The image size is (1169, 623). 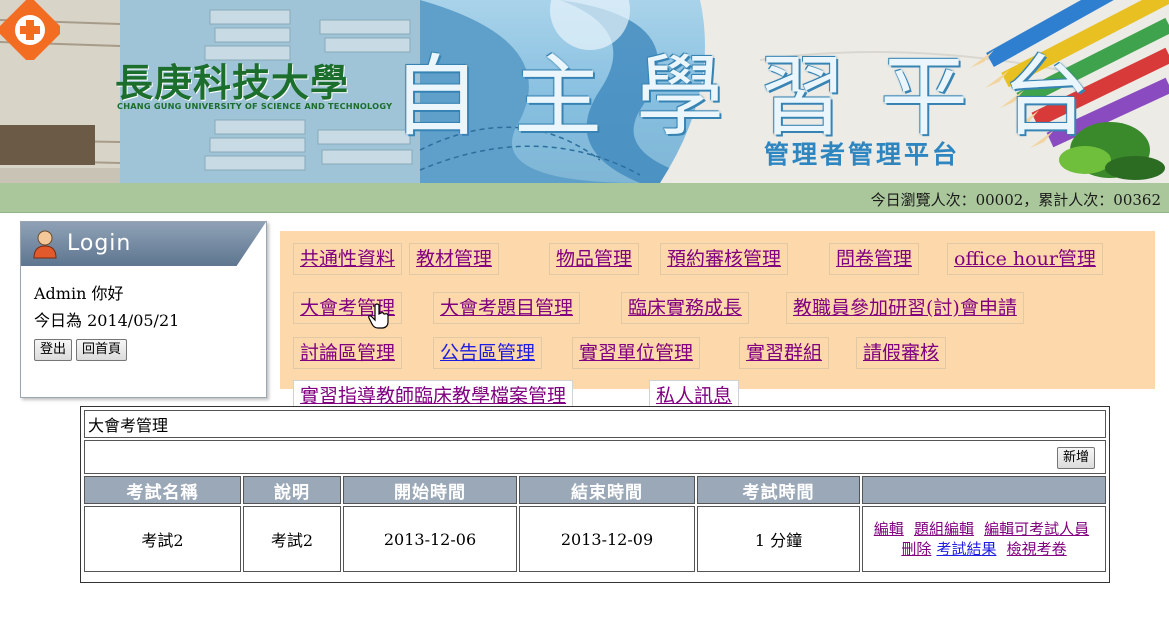 What do you see at coordinates (862, 154) in the screenshot?
I see `platform-subtitle: 管理者管理平台` at bounding box center [862, 154].